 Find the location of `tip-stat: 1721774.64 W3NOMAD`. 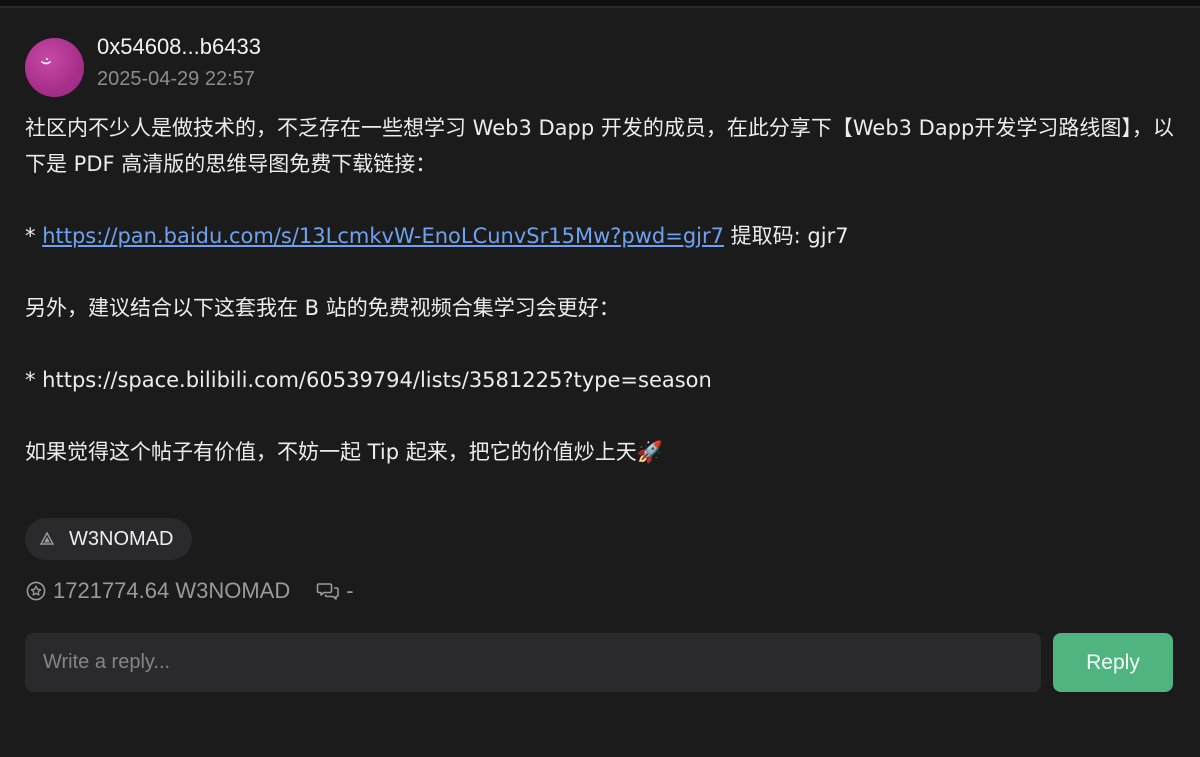

tip-stat: 1721774.64 W3NOMAD is located at coordinates (157, 591).